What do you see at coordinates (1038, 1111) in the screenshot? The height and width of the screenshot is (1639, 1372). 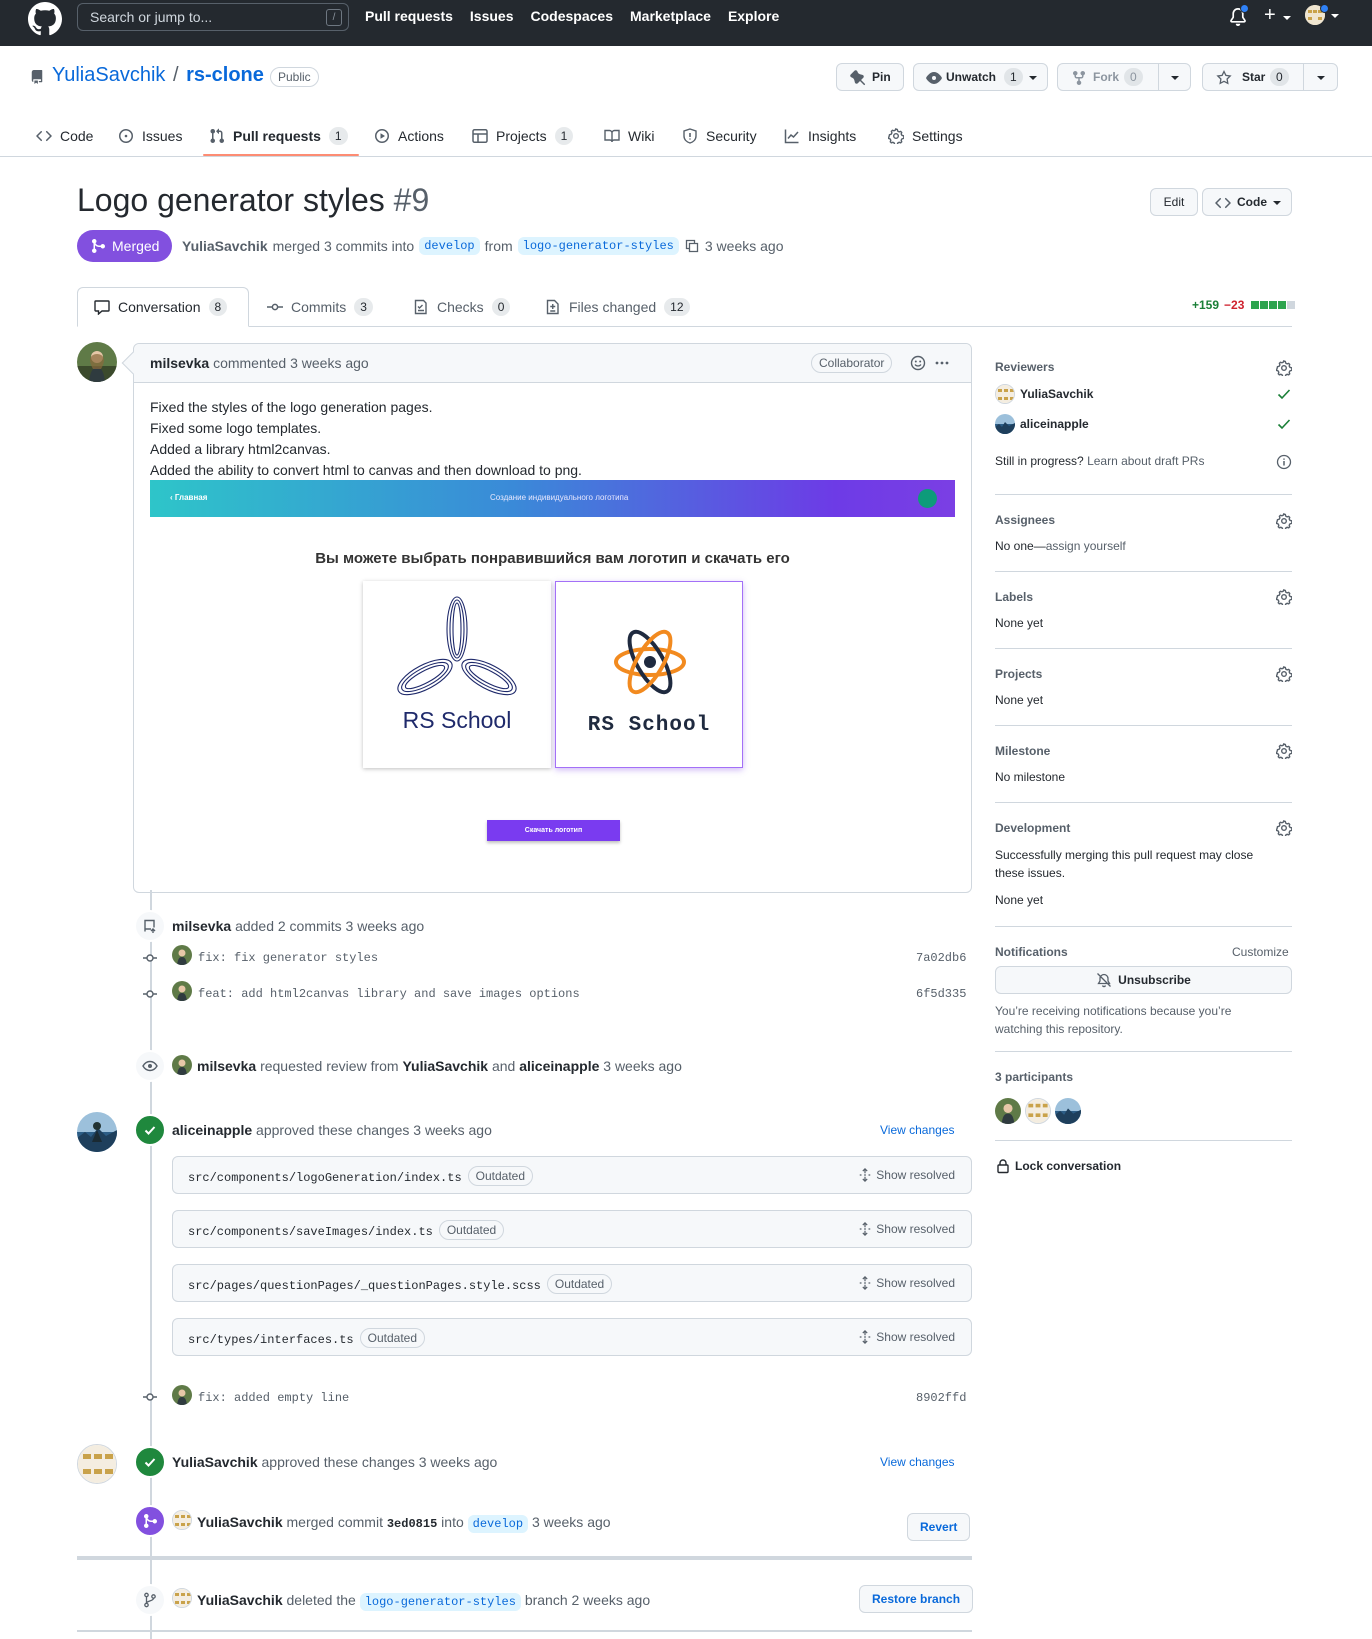 I see `participant-avatar-yuliasavchik` at bounding box center [1038, 1111].